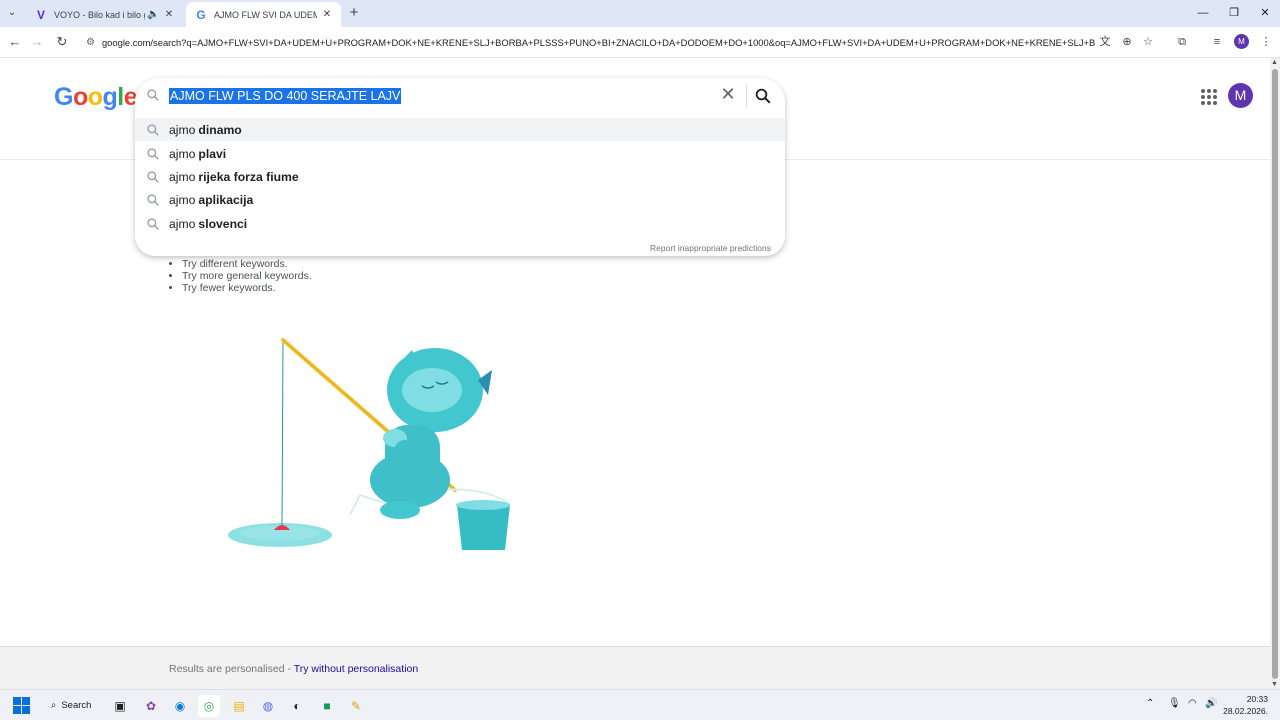 This screenshot has height=720, width=1280. I want to click on task-view-icon: ▣, so click(120, 706).